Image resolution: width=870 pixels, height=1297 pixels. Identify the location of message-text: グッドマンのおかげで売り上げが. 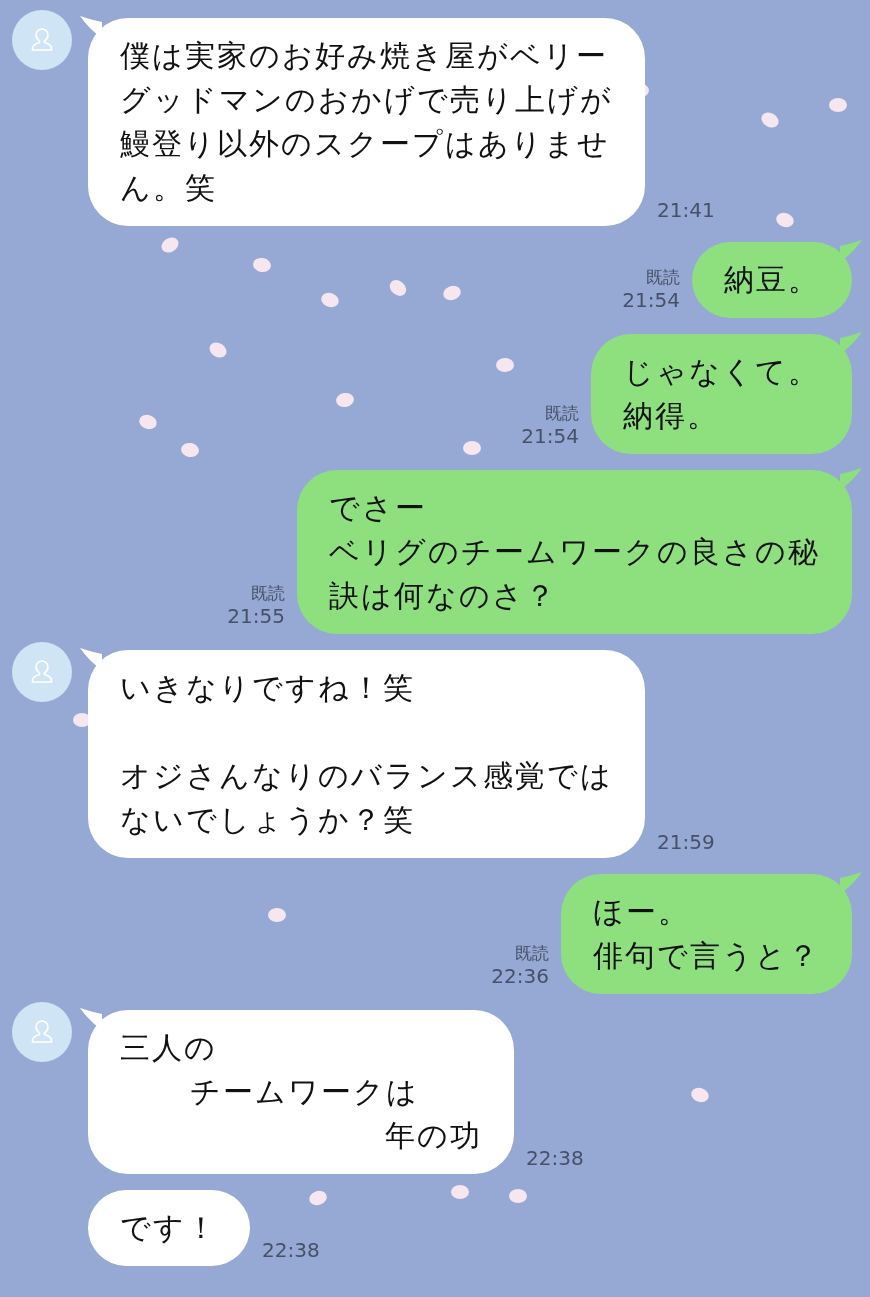
(366, 100).